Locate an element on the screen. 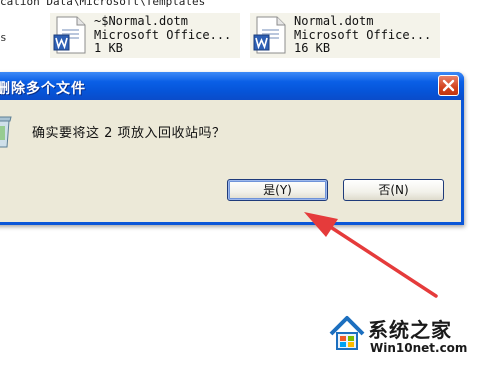 The image size is (500, 365). watermark-brand: 系统之家 is located at coordinates (410, 330).